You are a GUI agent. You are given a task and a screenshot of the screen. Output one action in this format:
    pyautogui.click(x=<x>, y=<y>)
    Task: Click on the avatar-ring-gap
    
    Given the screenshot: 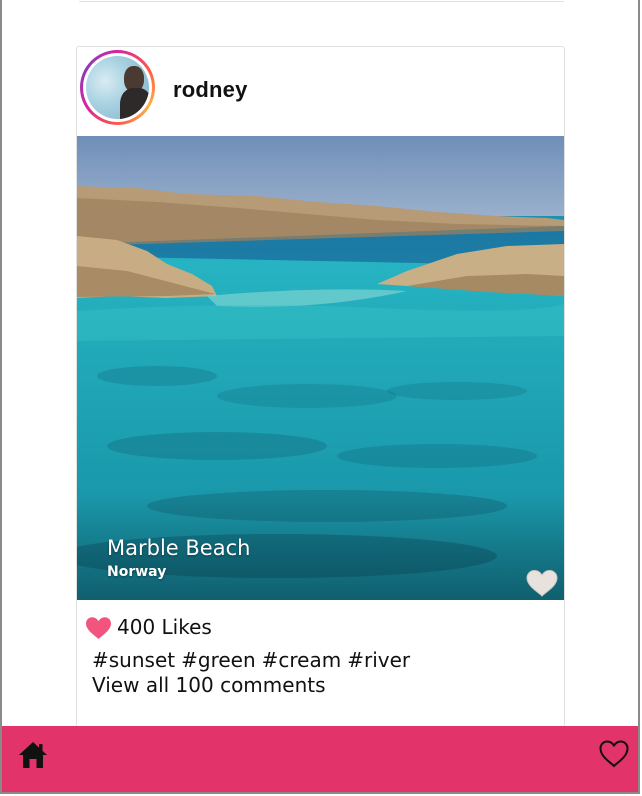 What is the action you would take?
    pyautogui.click(x=117, y=87)
    